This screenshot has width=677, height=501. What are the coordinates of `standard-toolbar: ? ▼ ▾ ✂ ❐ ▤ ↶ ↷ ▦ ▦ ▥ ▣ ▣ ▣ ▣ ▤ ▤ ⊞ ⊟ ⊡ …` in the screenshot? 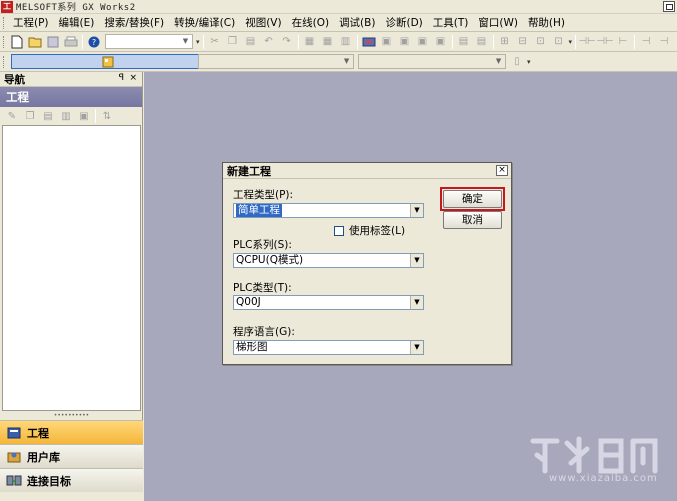 It's located at (338, 42).